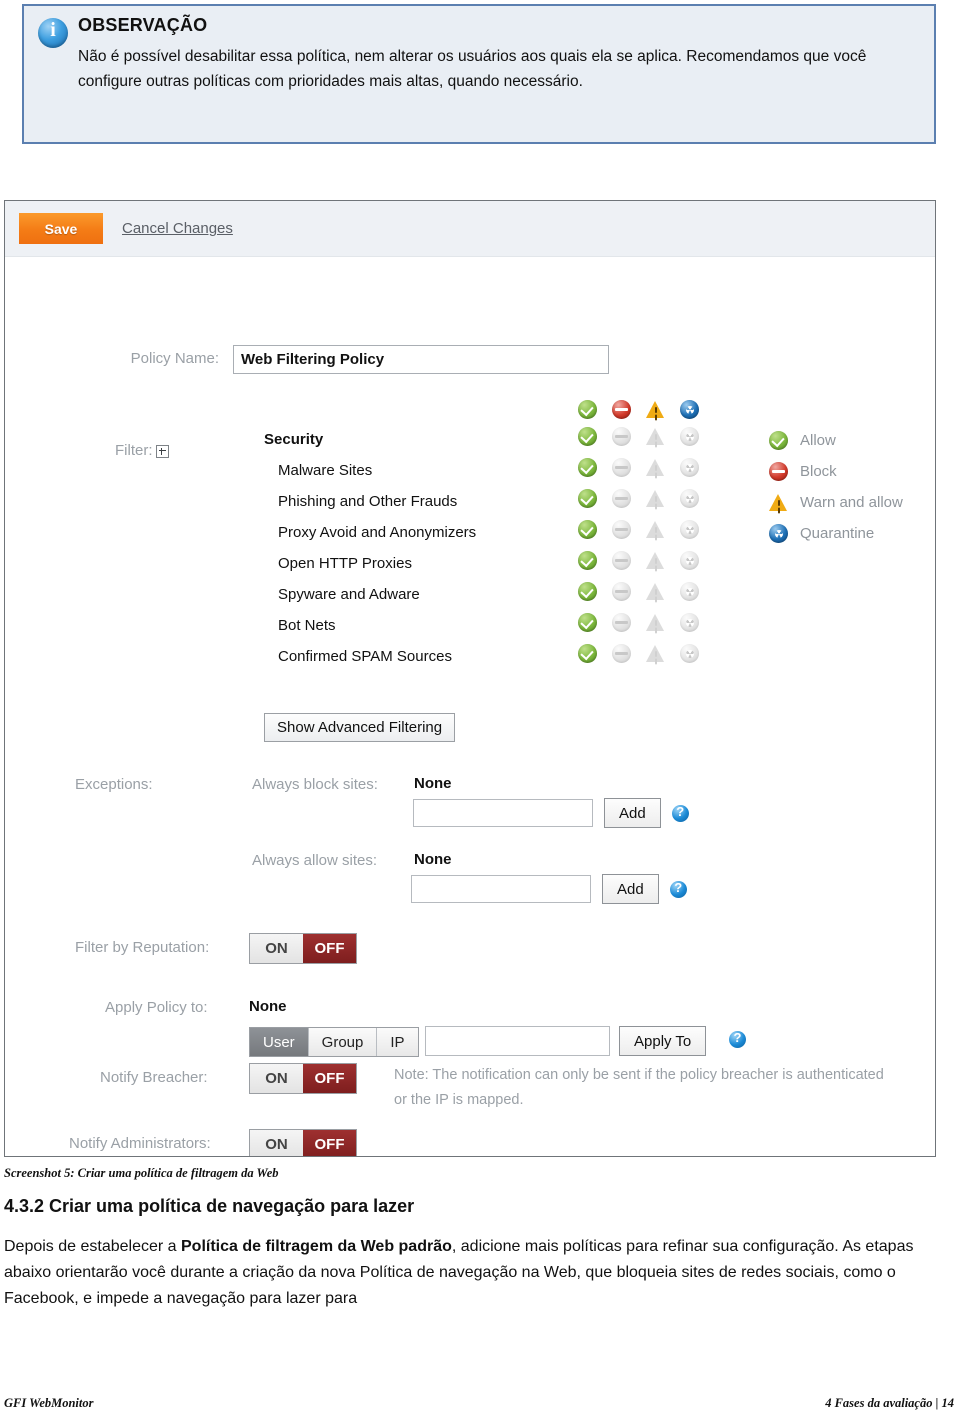  I want to click on note-title: OBSERVAÇÃO, so click(143, 25).